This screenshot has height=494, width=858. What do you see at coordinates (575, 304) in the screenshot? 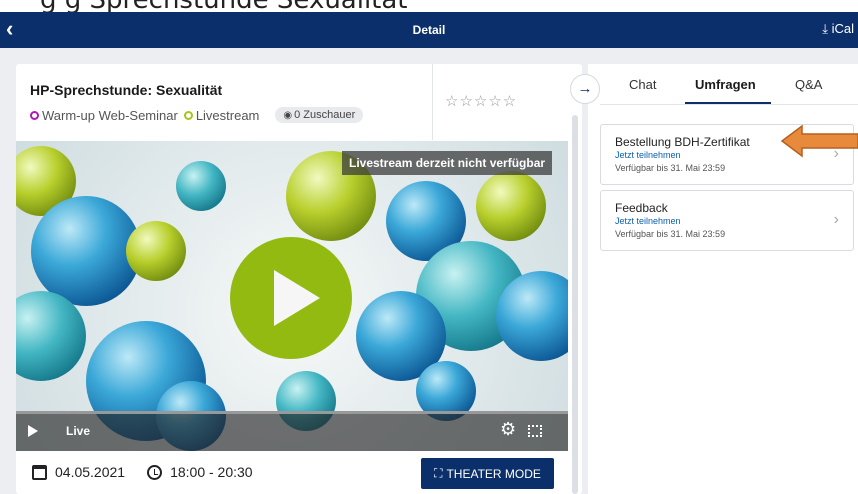
I see `scrollbar` at bounding box center [575, 304].